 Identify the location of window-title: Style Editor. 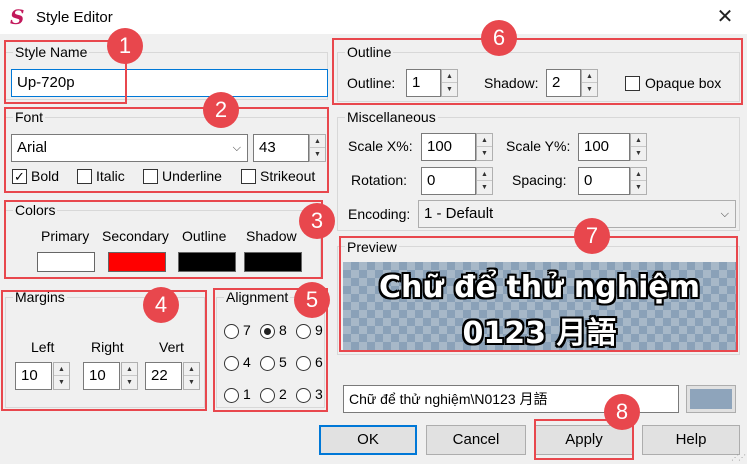
(74, 17).